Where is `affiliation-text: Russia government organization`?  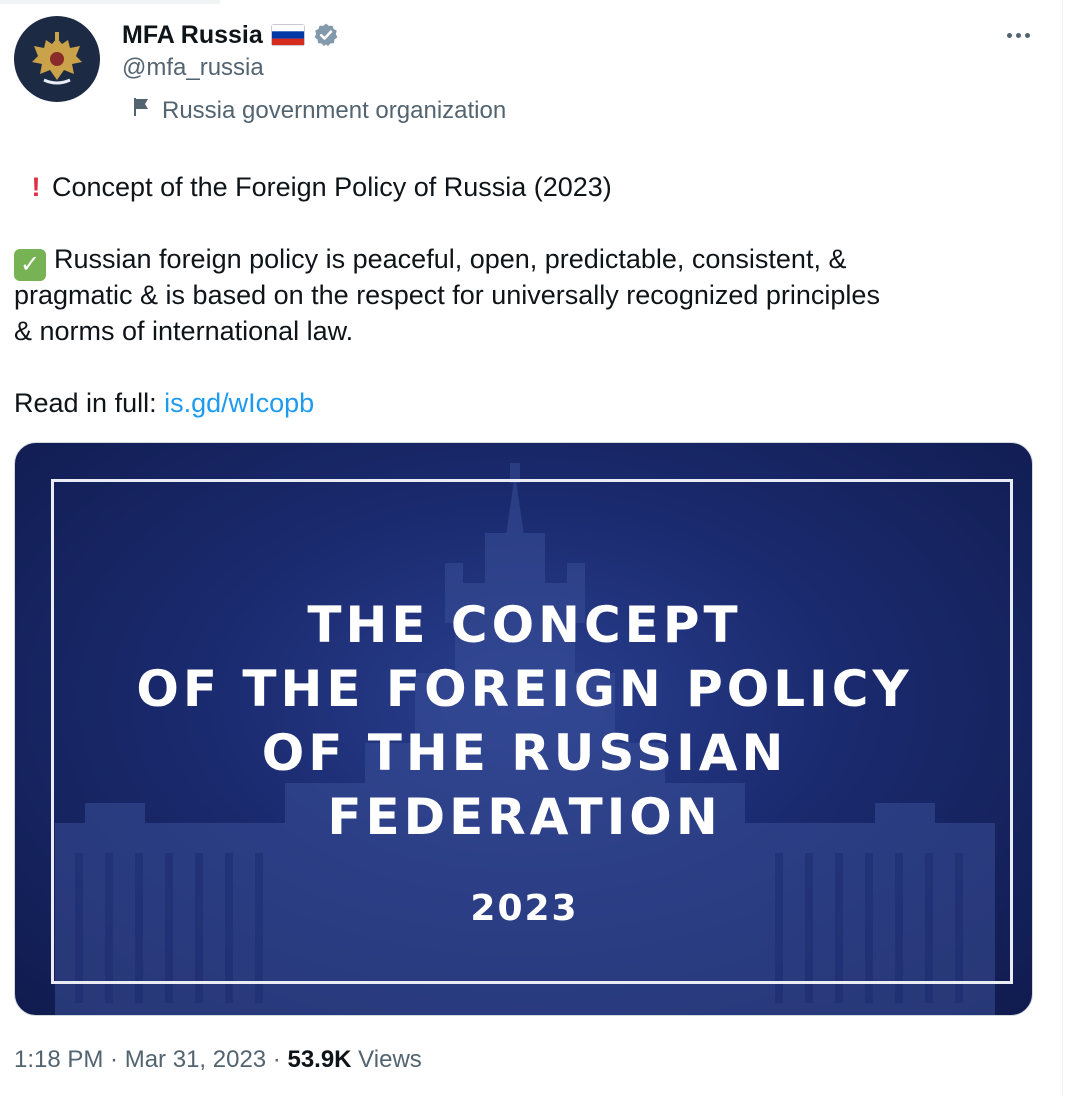 affiliation-text: Russia government organization is located at coordinates (334, 110).